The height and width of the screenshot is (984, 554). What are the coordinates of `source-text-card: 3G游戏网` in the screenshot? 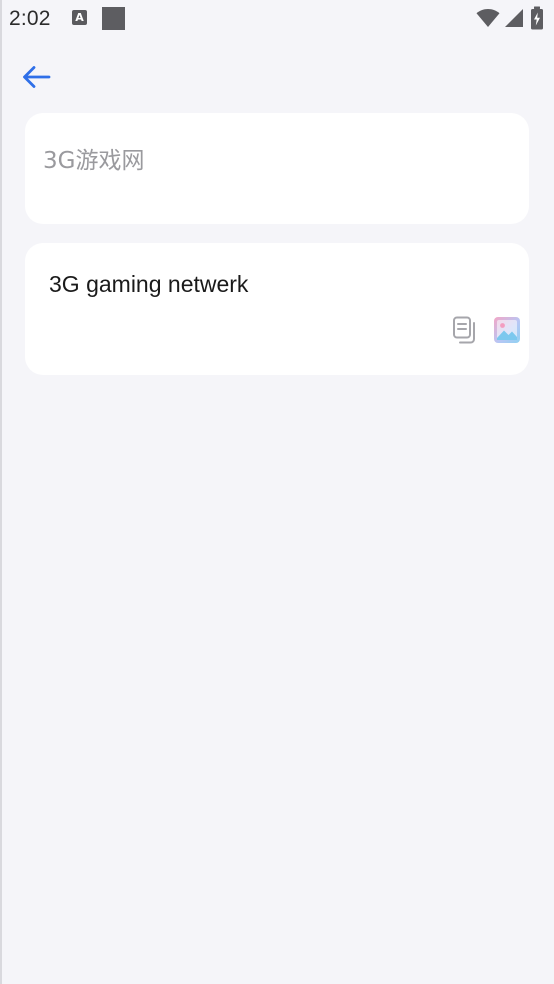 It's located at (277, 168).